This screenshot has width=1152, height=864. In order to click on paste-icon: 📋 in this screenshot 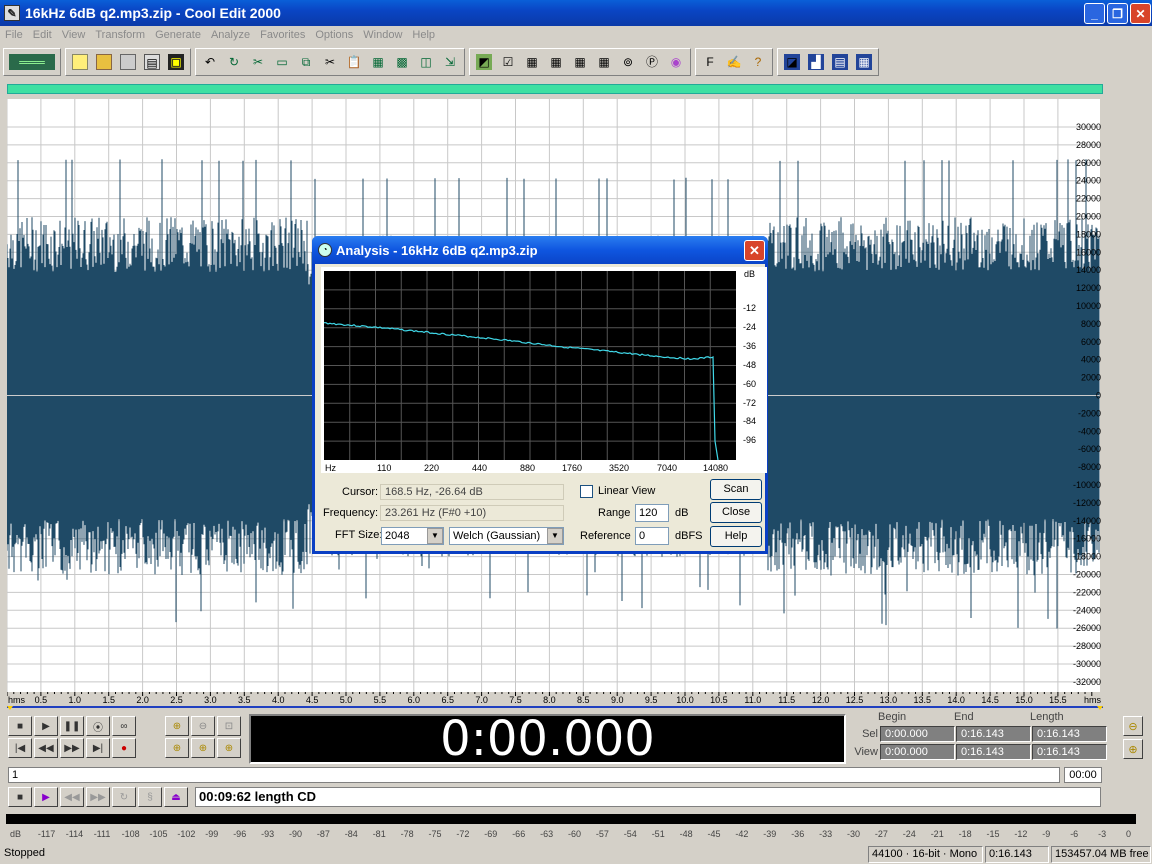, I will do `click(354, 62)`.